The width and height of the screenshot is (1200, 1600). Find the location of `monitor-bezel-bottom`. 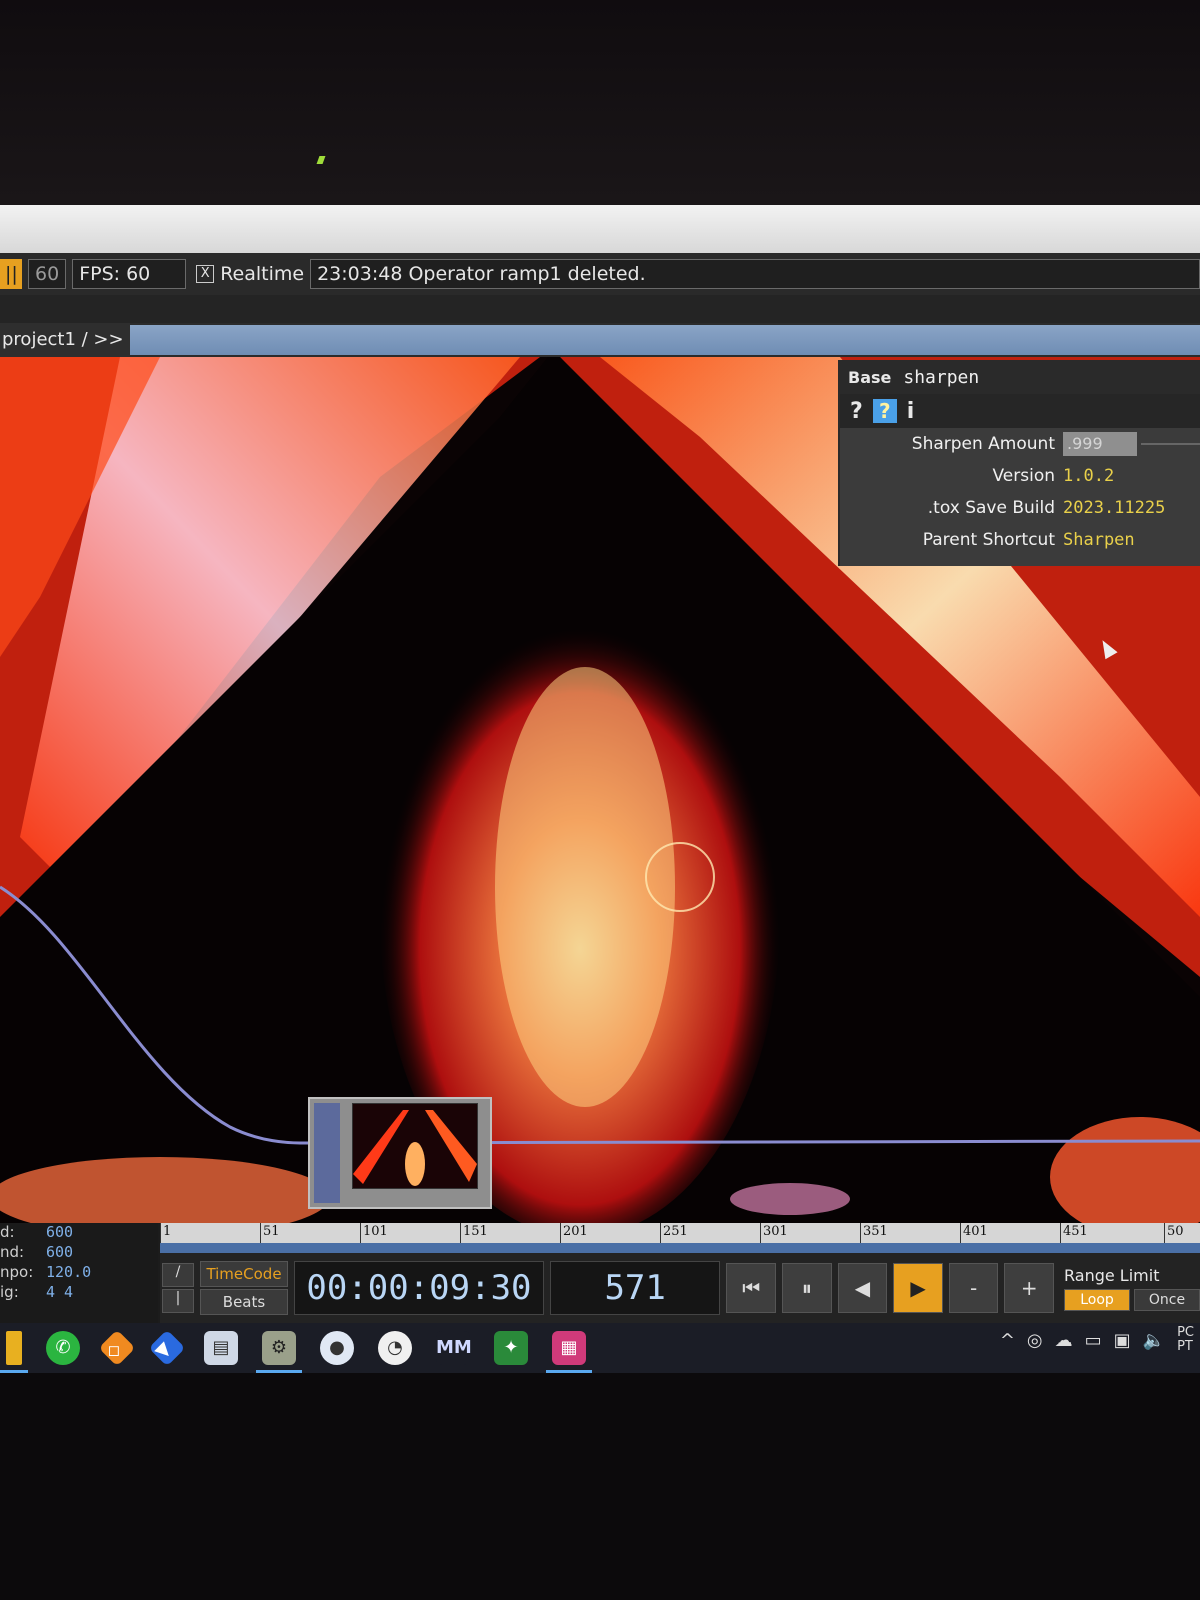

monitor-bezel-bottom is located at coordinates (600, 1486).